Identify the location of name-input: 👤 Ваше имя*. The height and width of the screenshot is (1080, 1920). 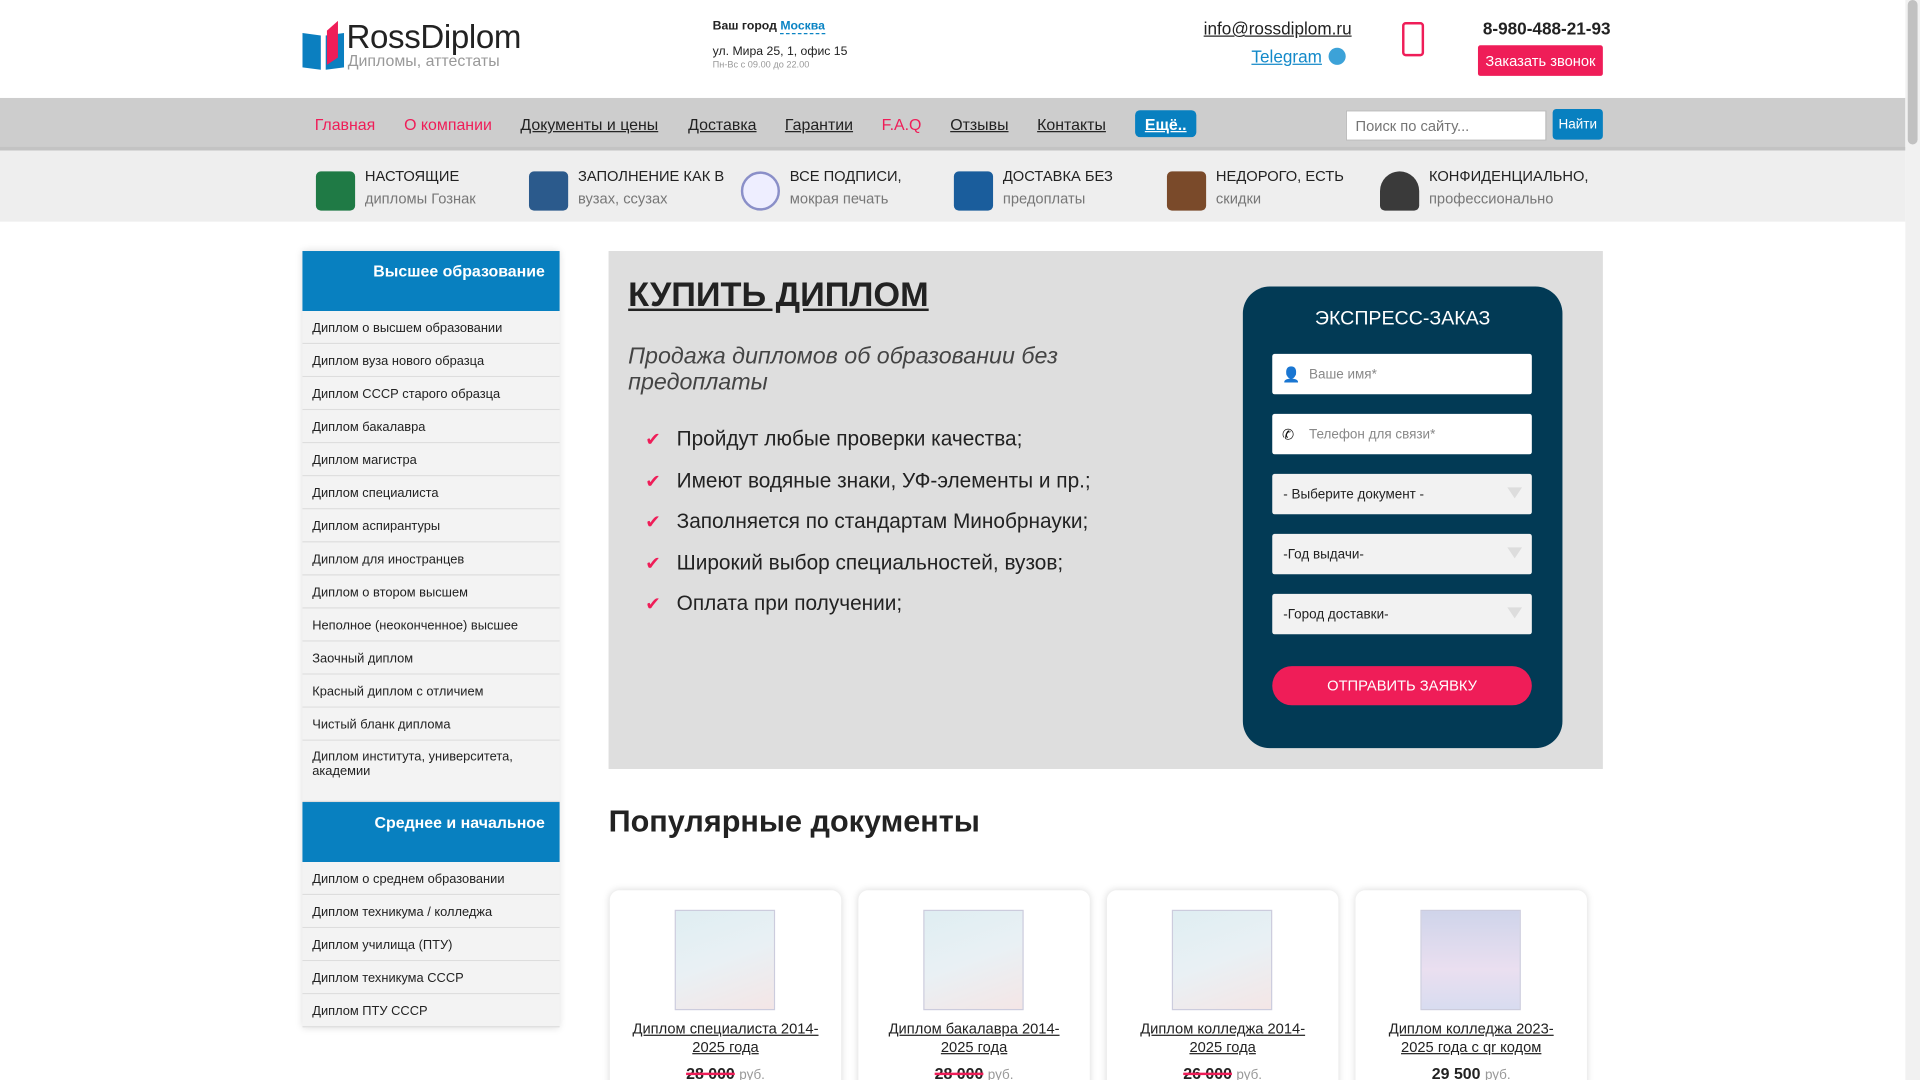
(1402, 374).